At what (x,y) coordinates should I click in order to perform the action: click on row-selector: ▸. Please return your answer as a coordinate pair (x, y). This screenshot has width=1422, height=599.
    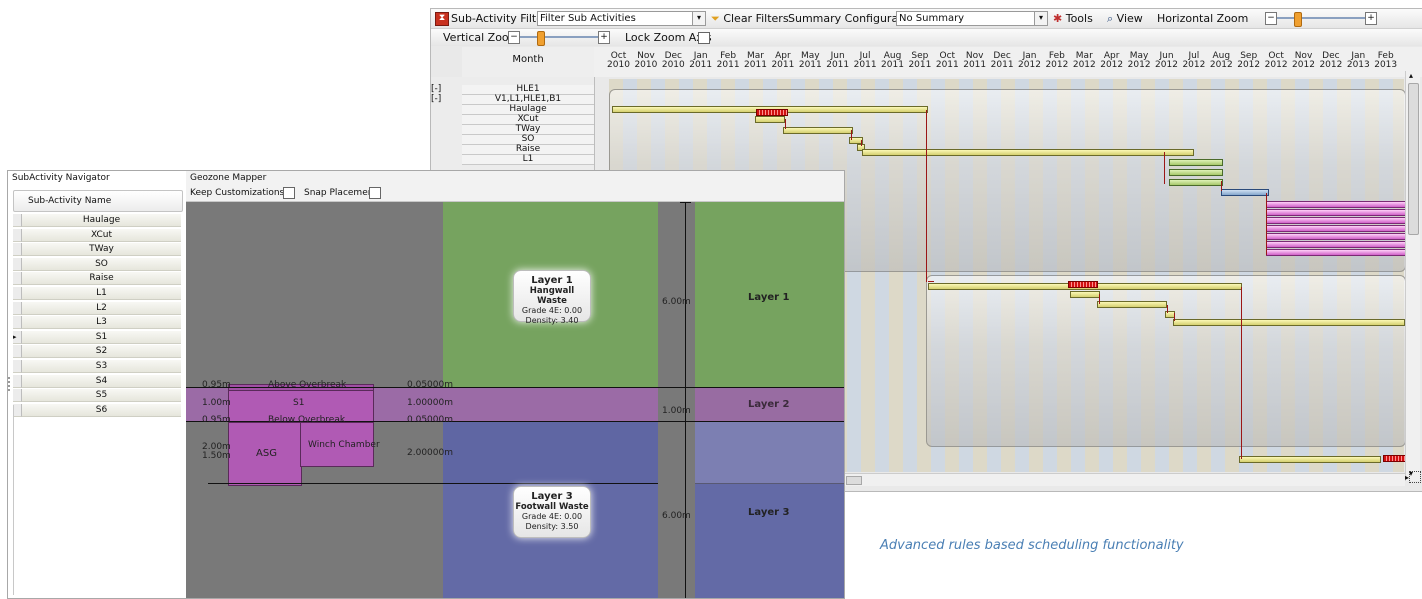
    Looking at the image, I should click on (17, 337).